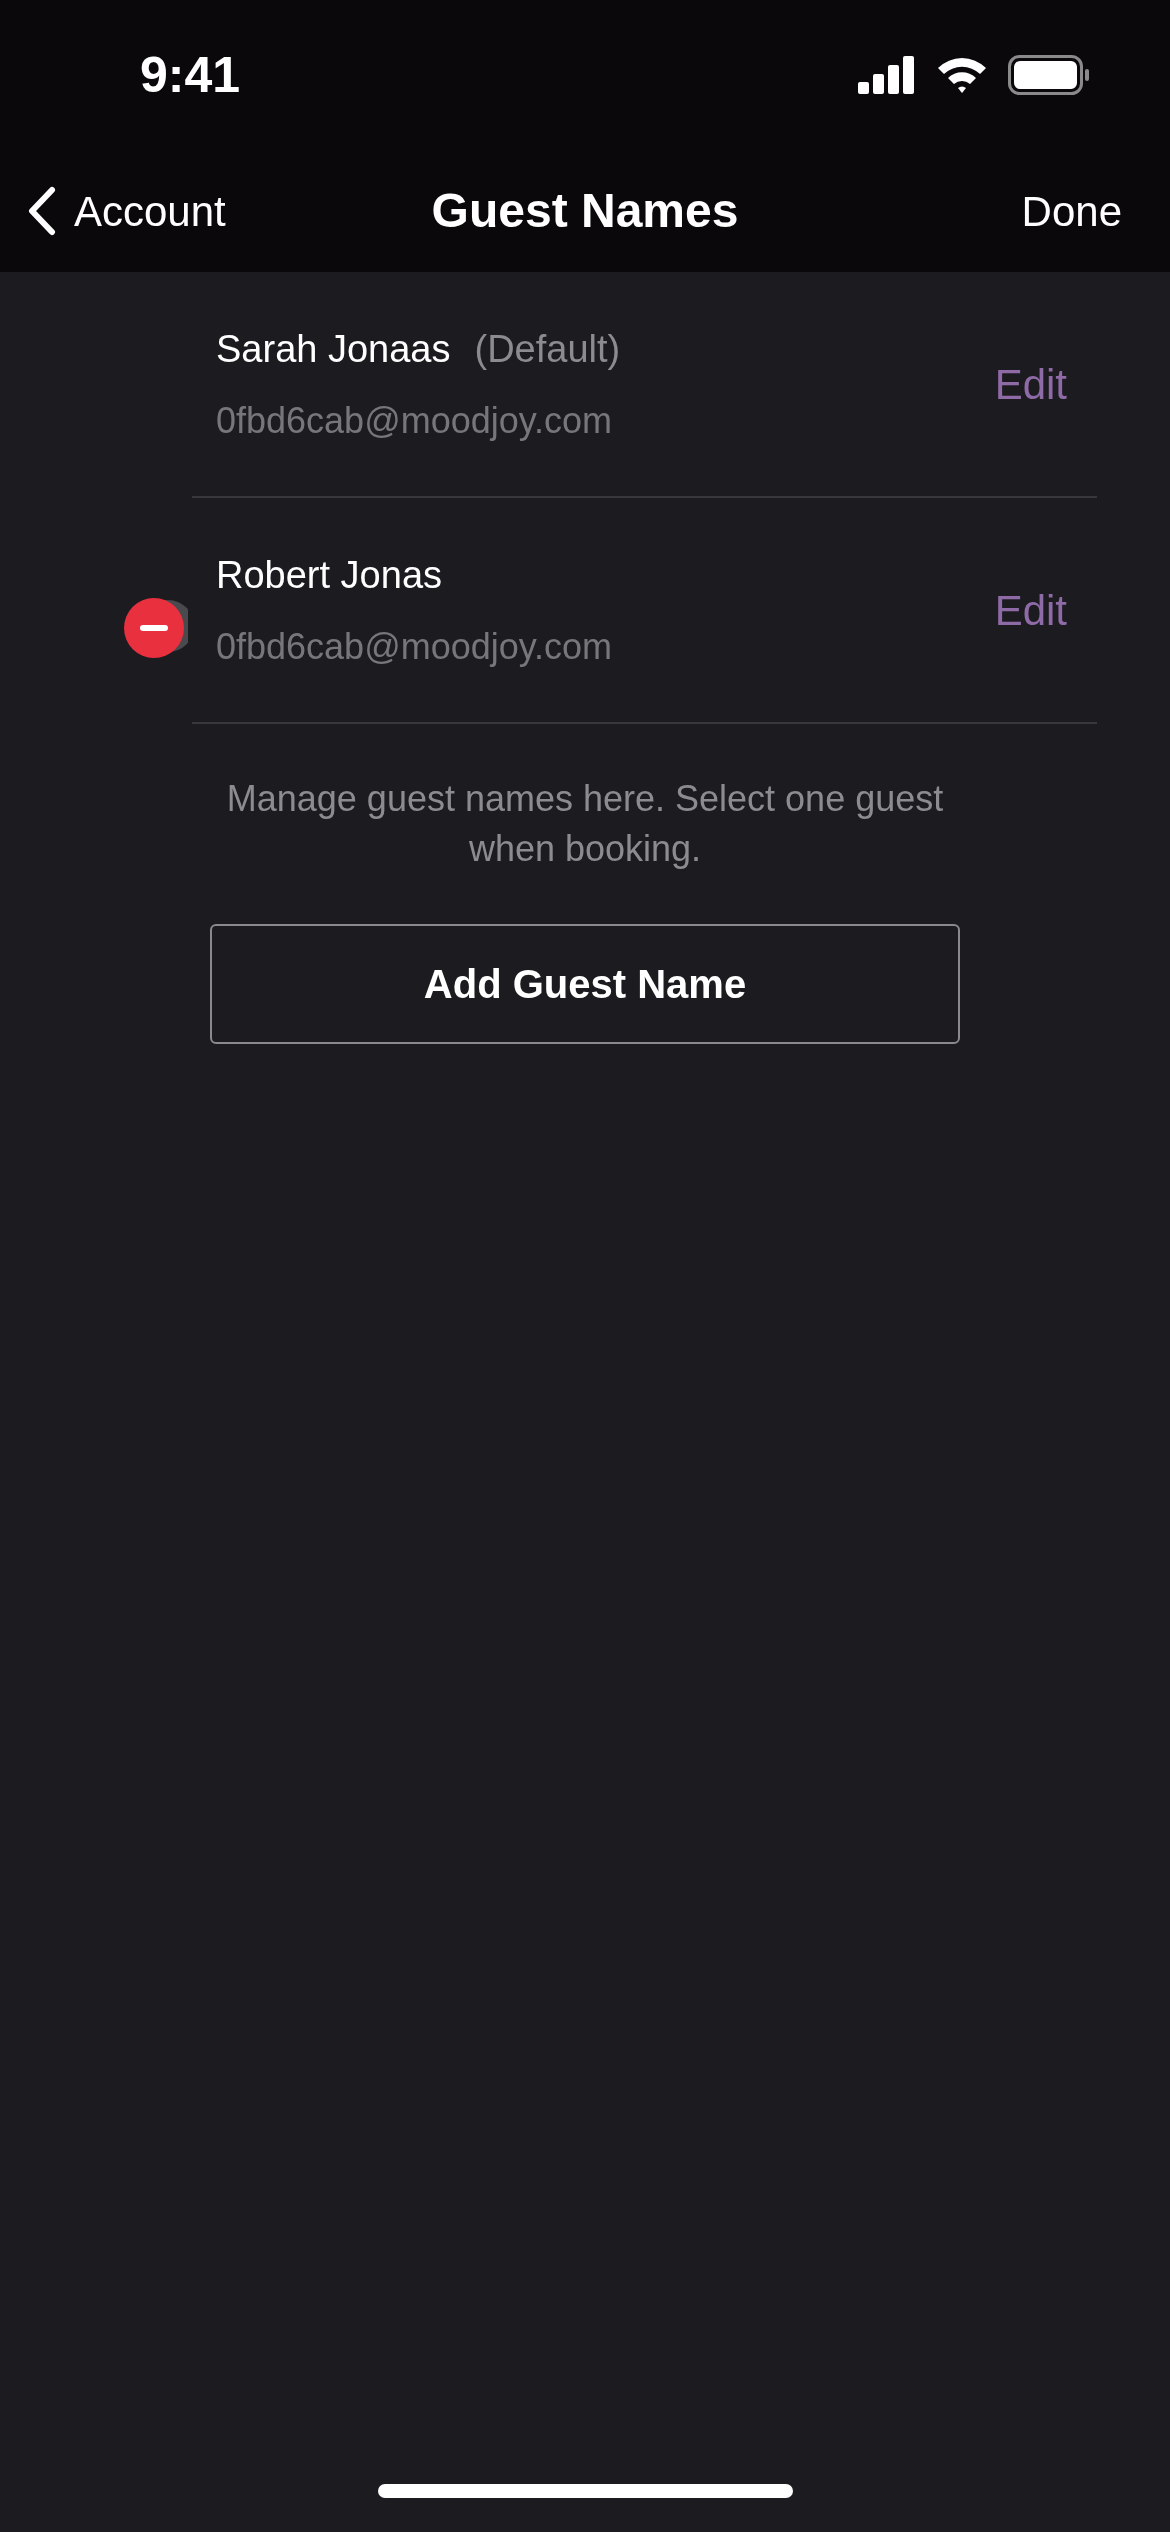 This screenshot has height=2532, width=1170. What do you see at coordinates (329, 575) in the screenshot?
I see `guest-name: Robert Jonas` at bounding box center [329, 575].